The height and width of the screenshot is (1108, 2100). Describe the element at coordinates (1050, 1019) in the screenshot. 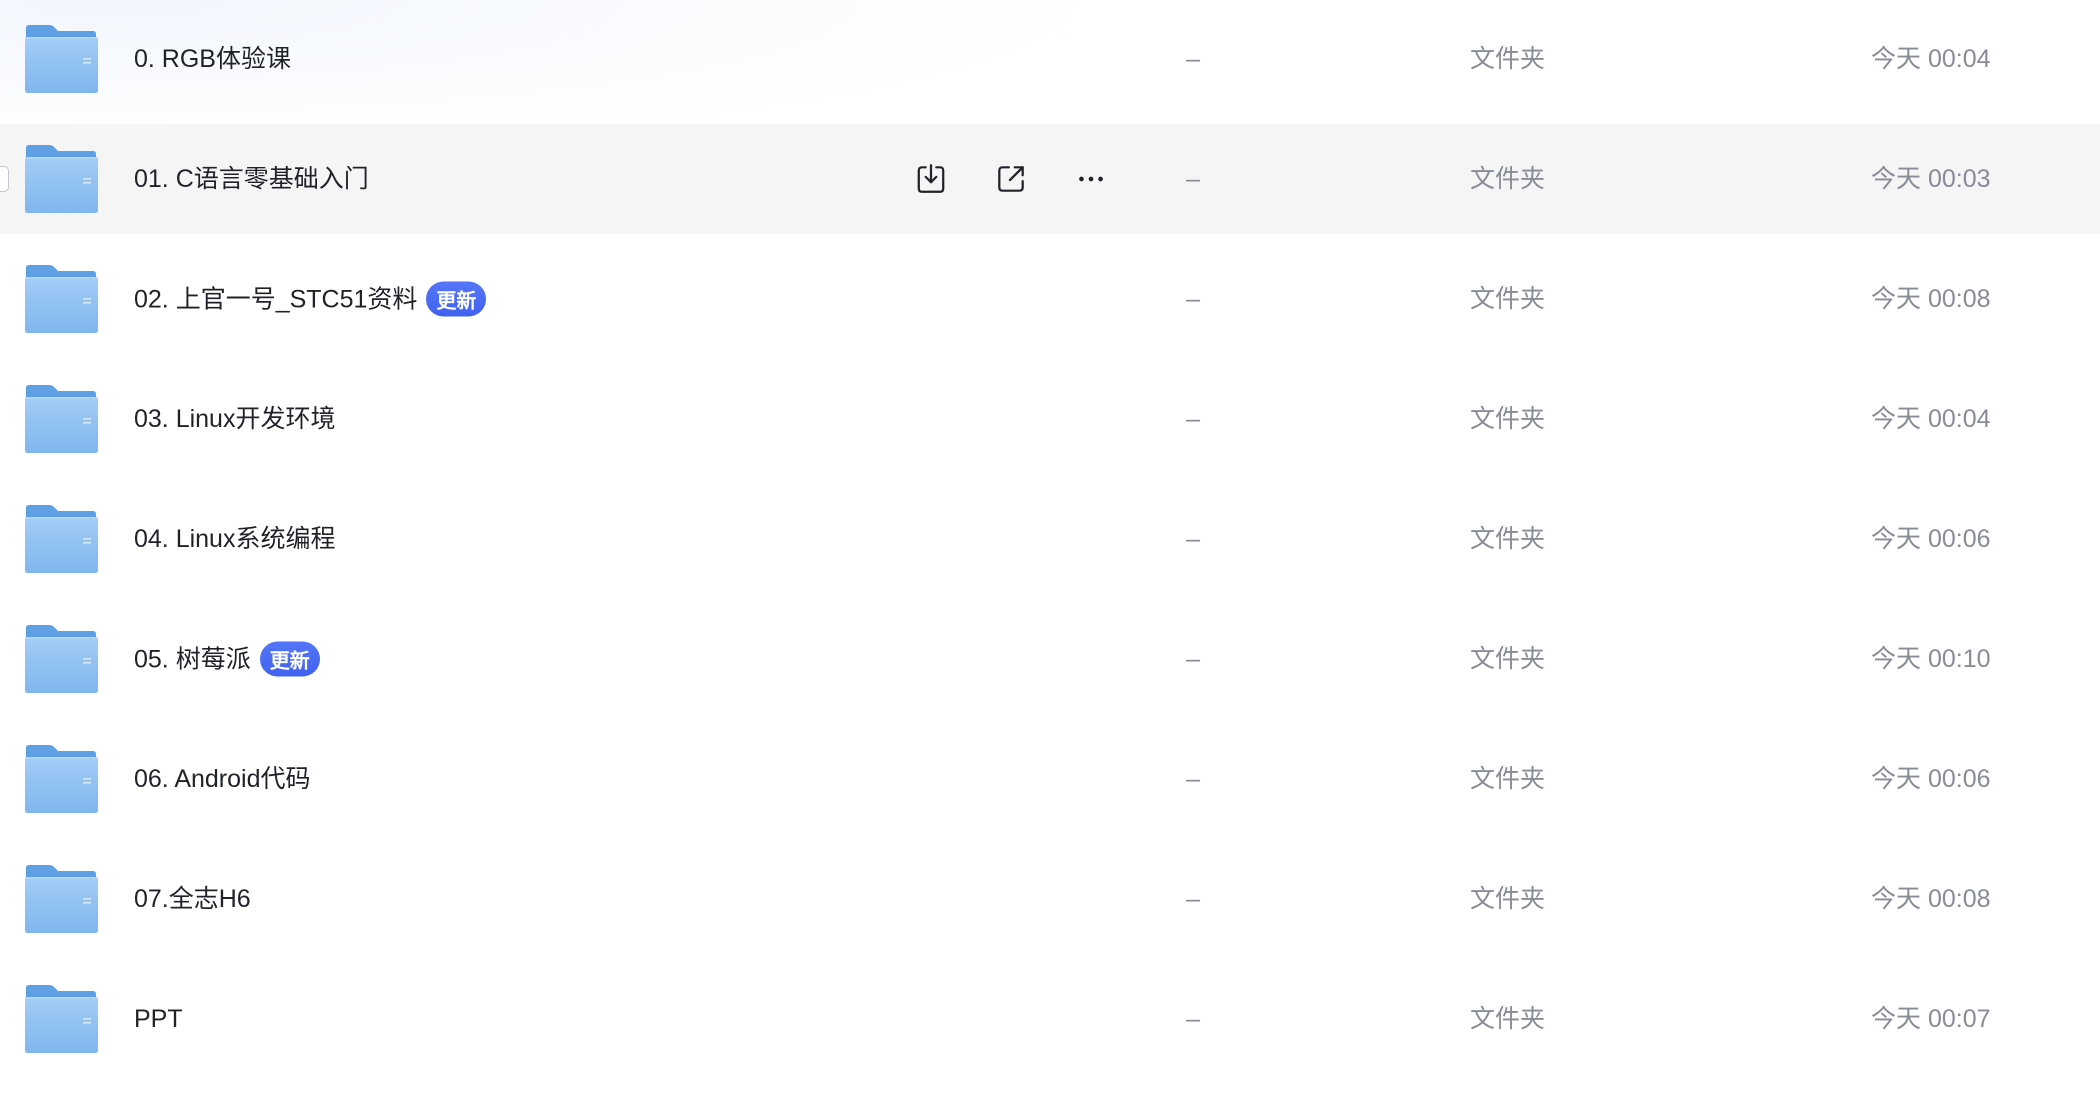

I see `file-row: PPT – 文件夹 今天 00:07` at that location.